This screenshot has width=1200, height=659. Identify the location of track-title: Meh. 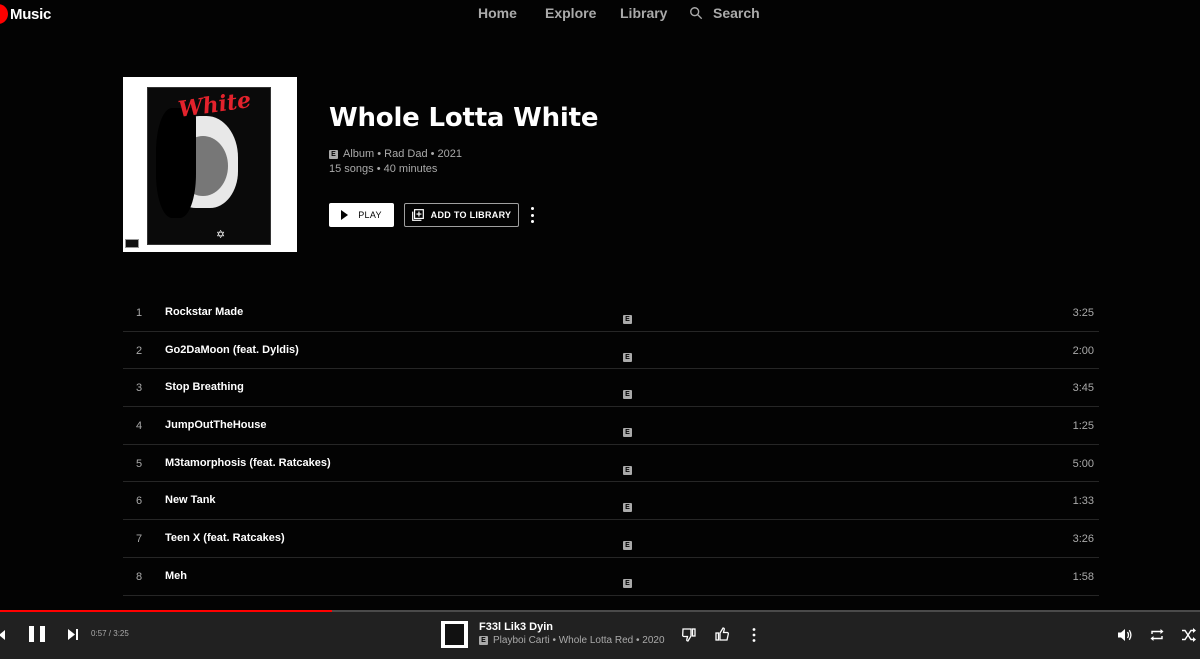
(176, 576).